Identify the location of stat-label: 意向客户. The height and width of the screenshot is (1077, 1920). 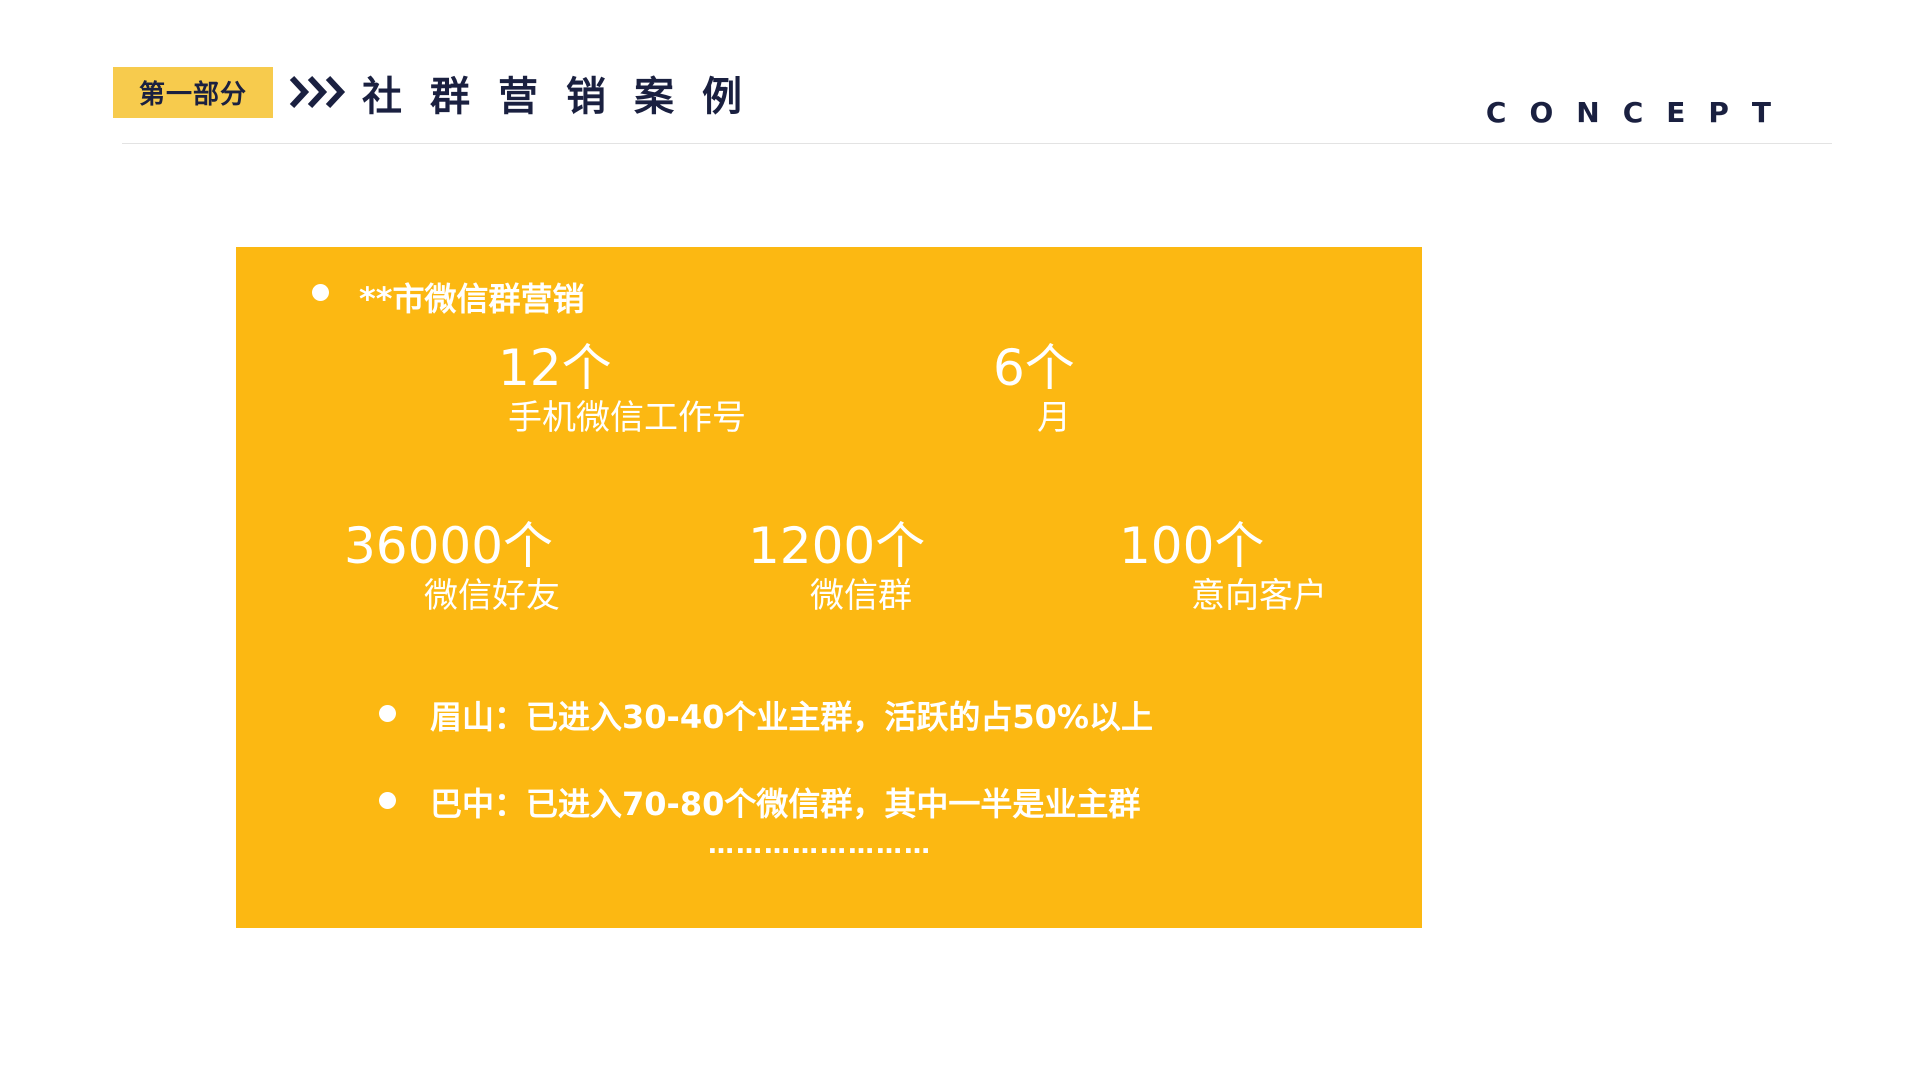
(1259, 596).